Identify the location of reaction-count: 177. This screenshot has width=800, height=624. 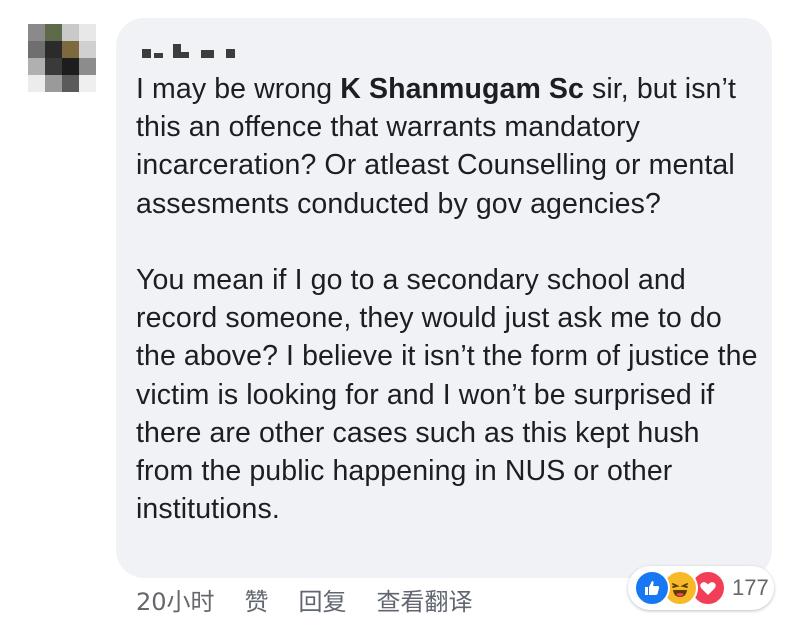
(750, 588).